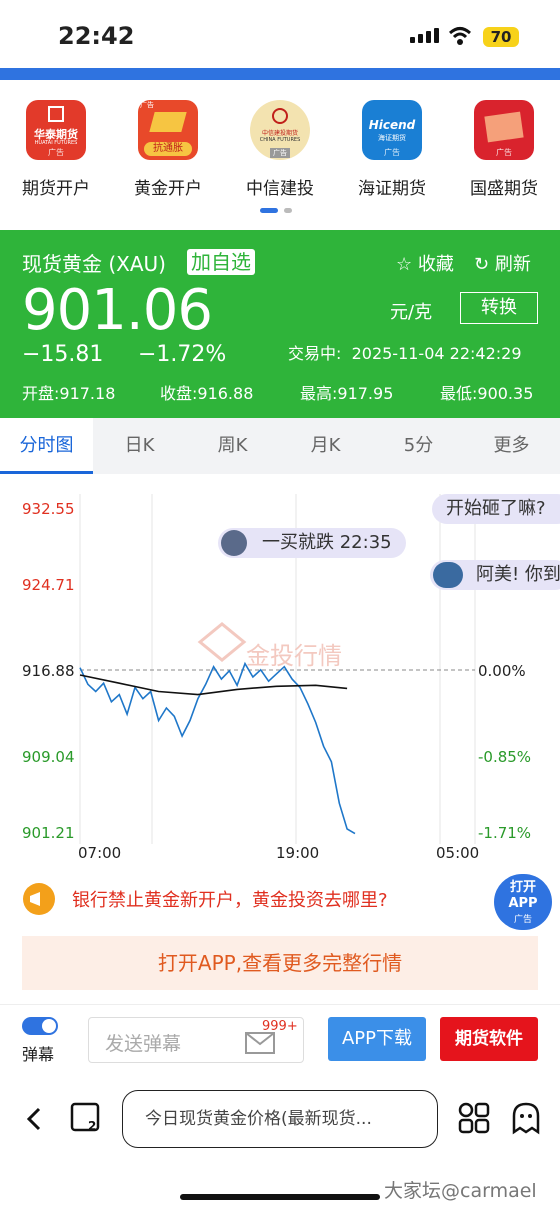 This screenshot has width=560, height=1212. I want to click on refresh-button: ↻ 刷新, so click(502, 263).